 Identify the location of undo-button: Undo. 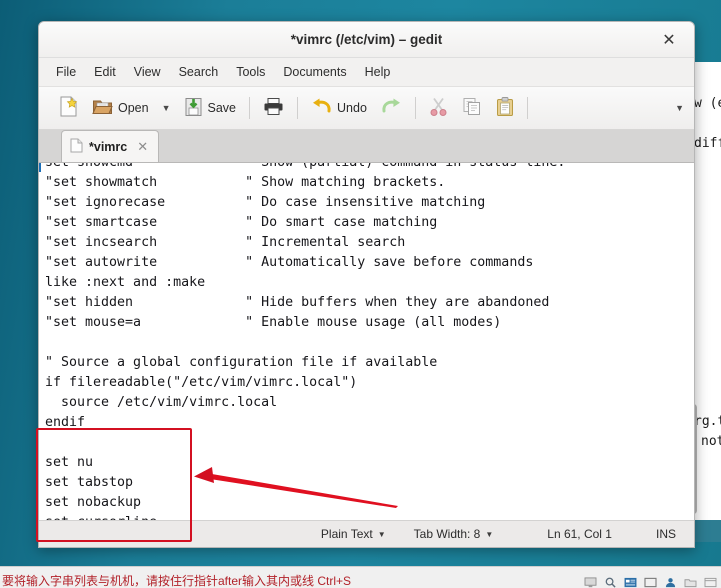
(339, 108).